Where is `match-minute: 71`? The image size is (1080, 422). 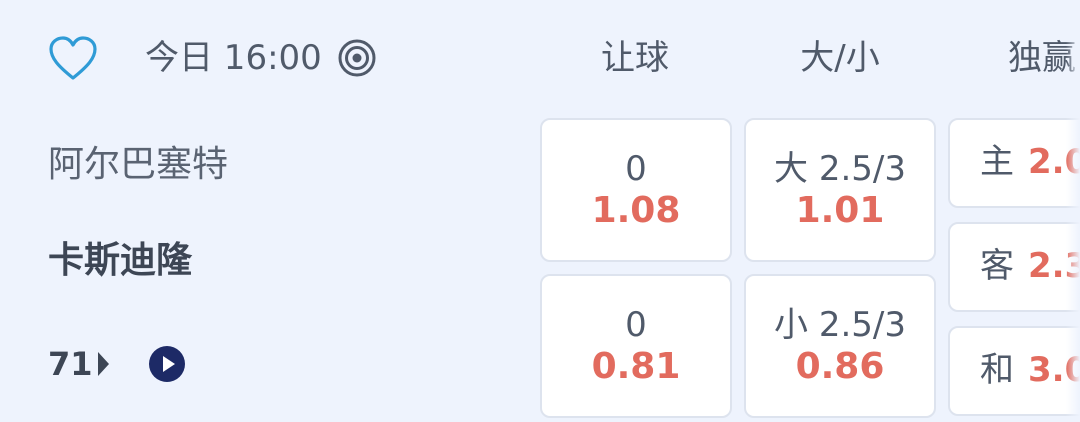
match-minute: 71 is located at coordinates (70, 364).